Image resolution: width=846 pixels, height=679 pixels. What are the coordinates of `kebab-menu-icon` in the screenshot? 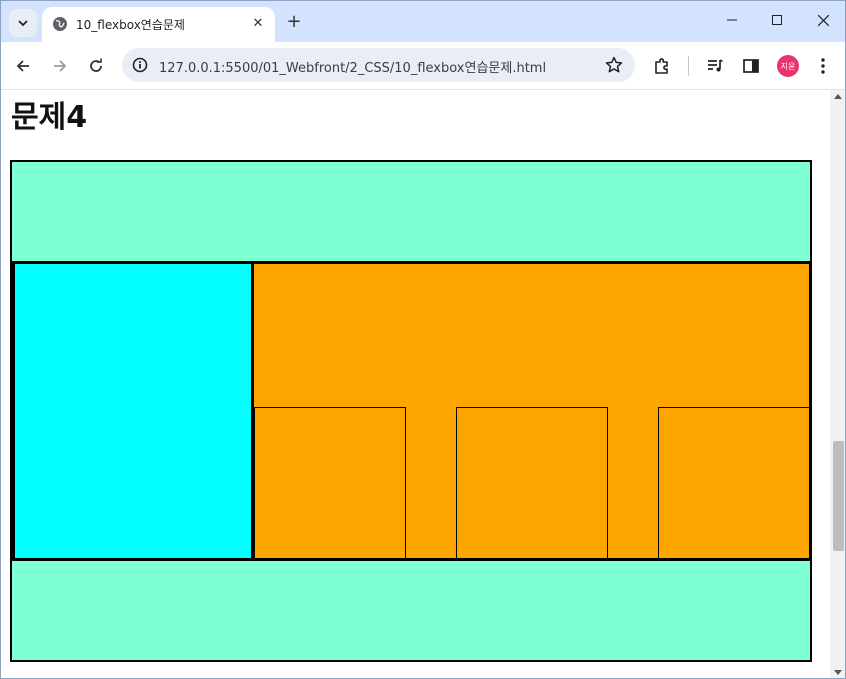 It's located at (823, 66).